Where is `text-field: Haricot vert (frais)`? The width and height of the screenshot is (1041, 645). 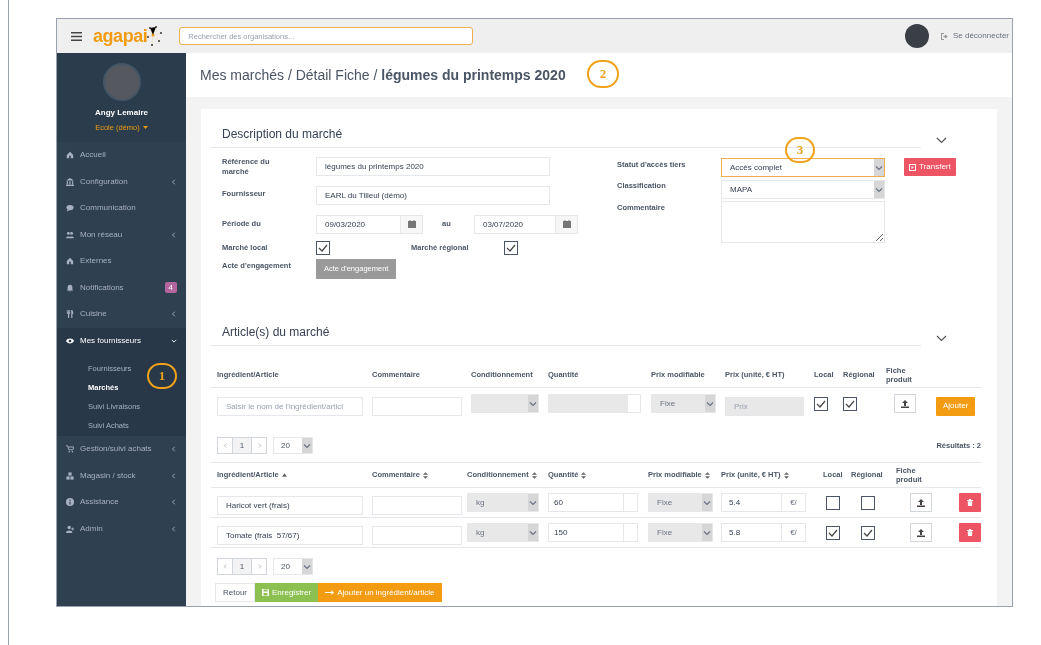 text-field: Haricot vert (frais) is located at coordinates (290, 505).